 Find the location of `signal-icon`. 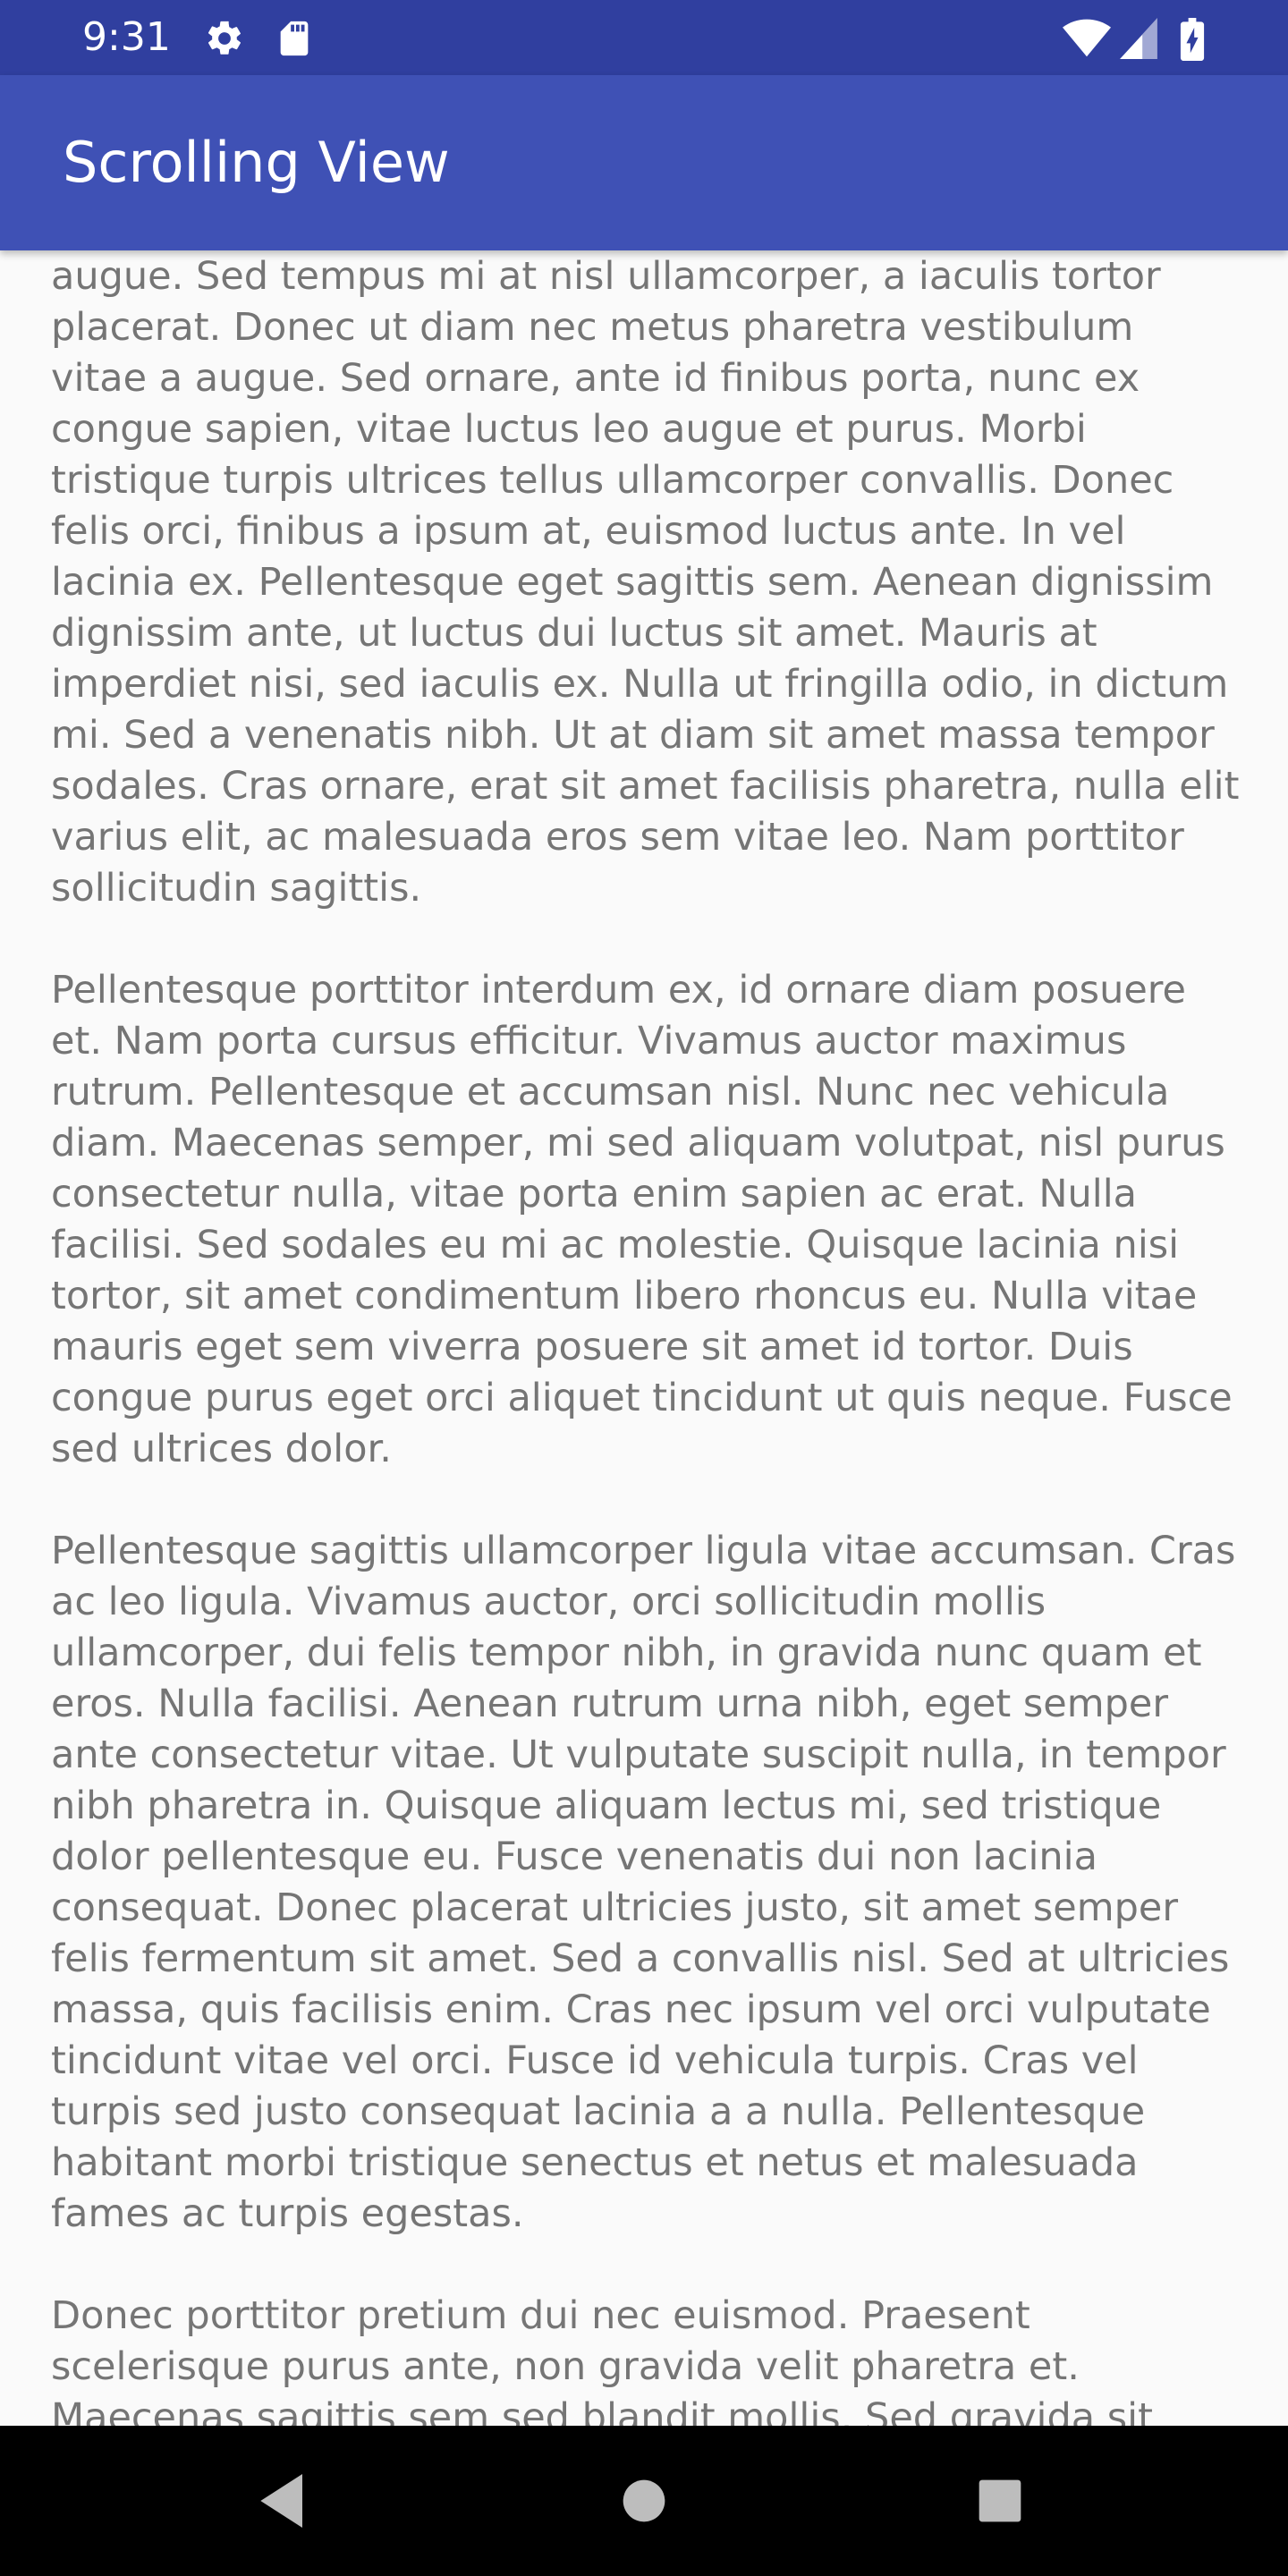

signal-icon is located at coordinates (1138, 40).